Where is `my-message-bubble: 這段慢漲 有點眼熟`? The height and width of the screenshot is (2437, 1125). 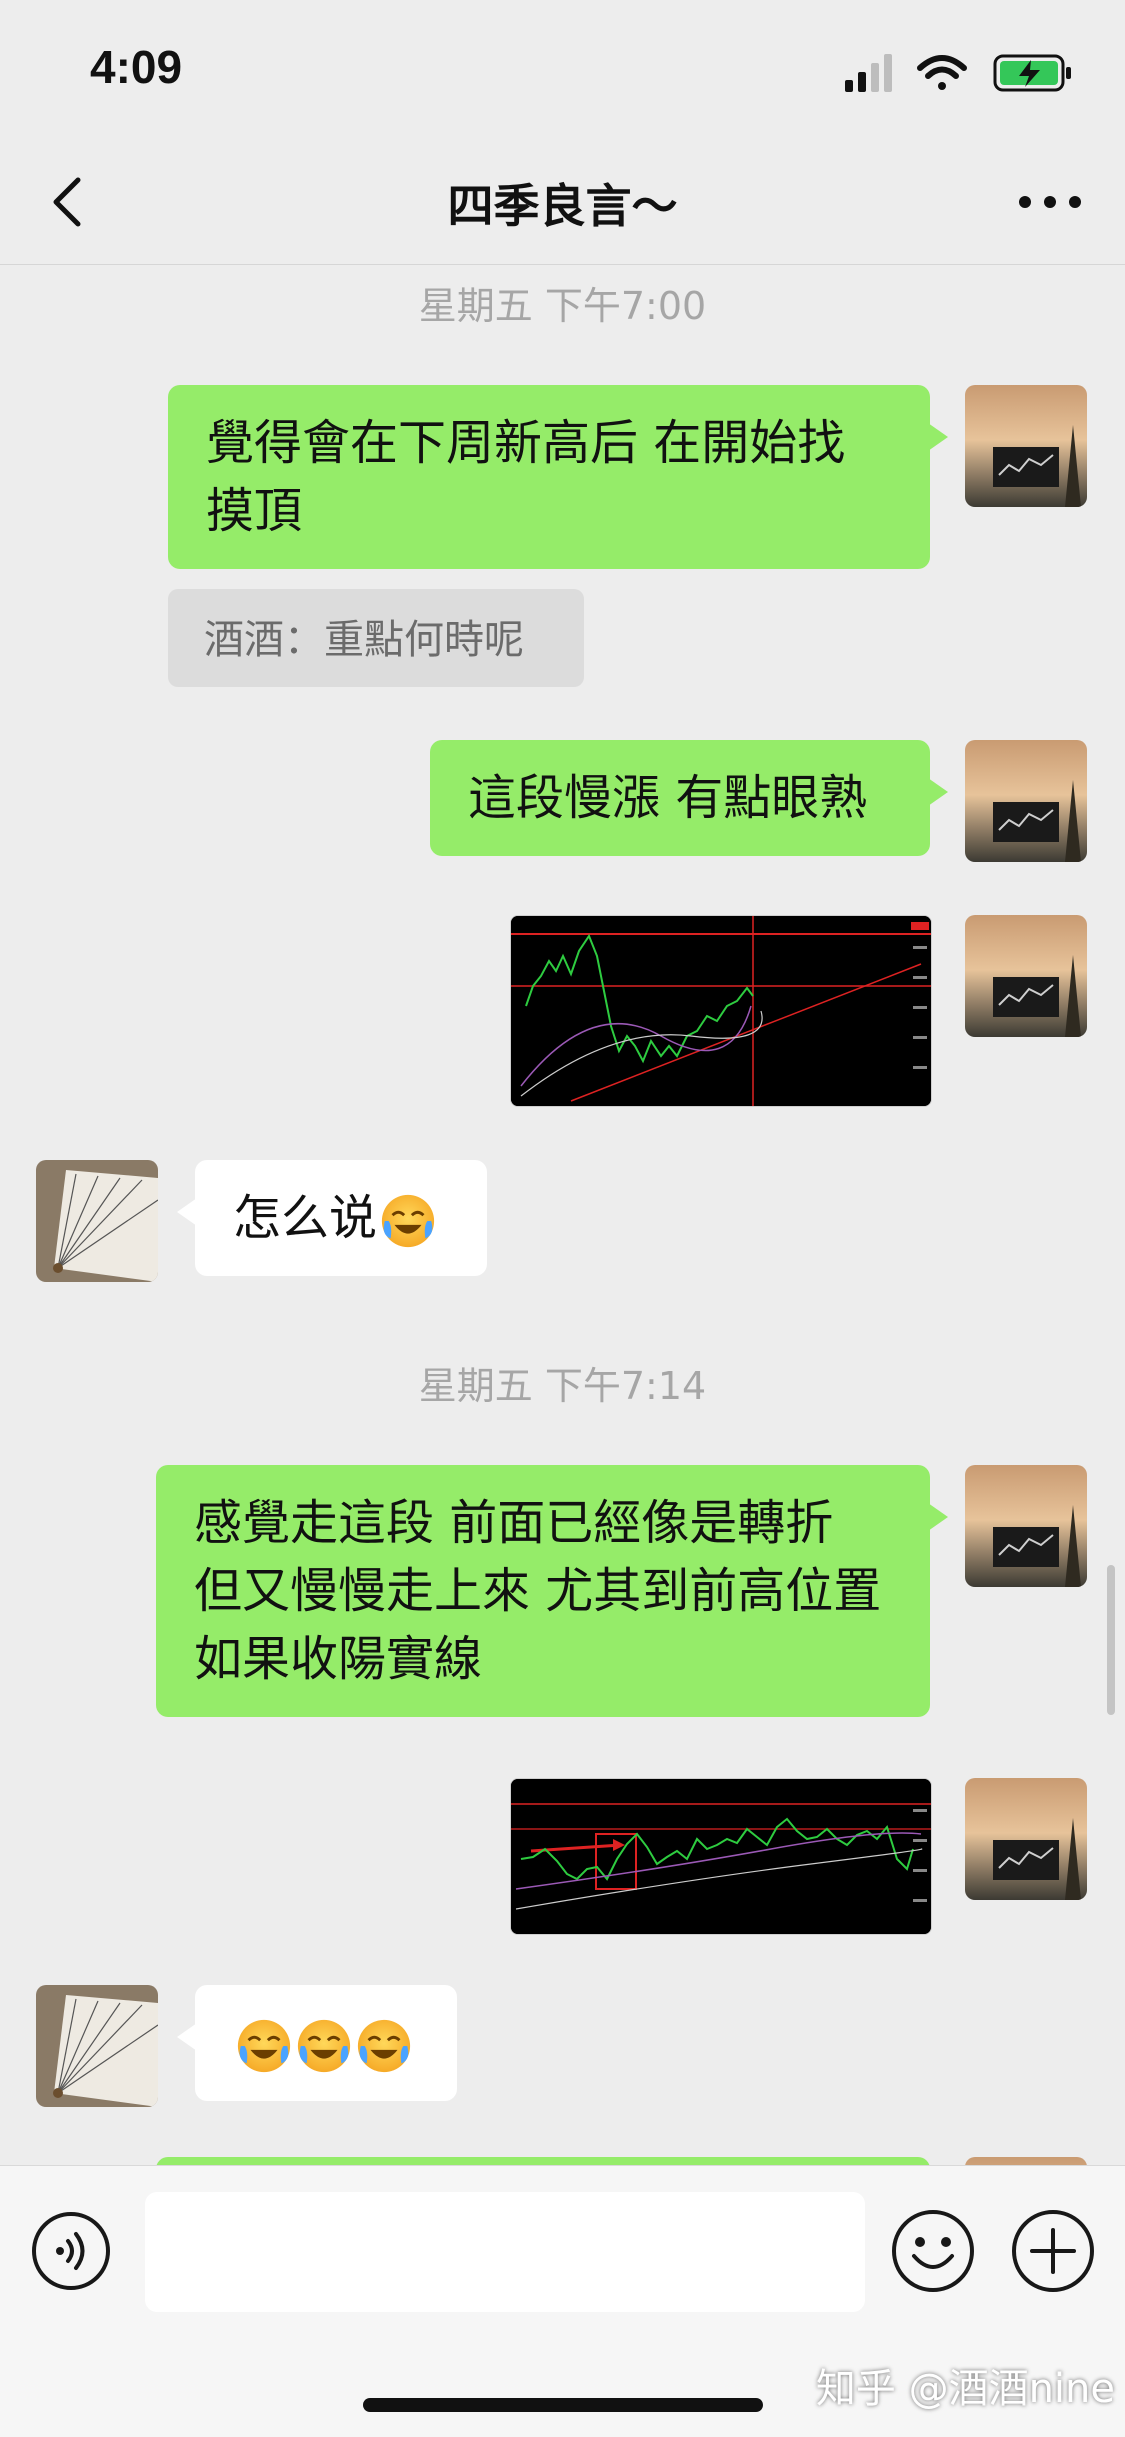
my-message-bubble: 這段慢漲 有點眼熟 is located at coordinates (689, 798).